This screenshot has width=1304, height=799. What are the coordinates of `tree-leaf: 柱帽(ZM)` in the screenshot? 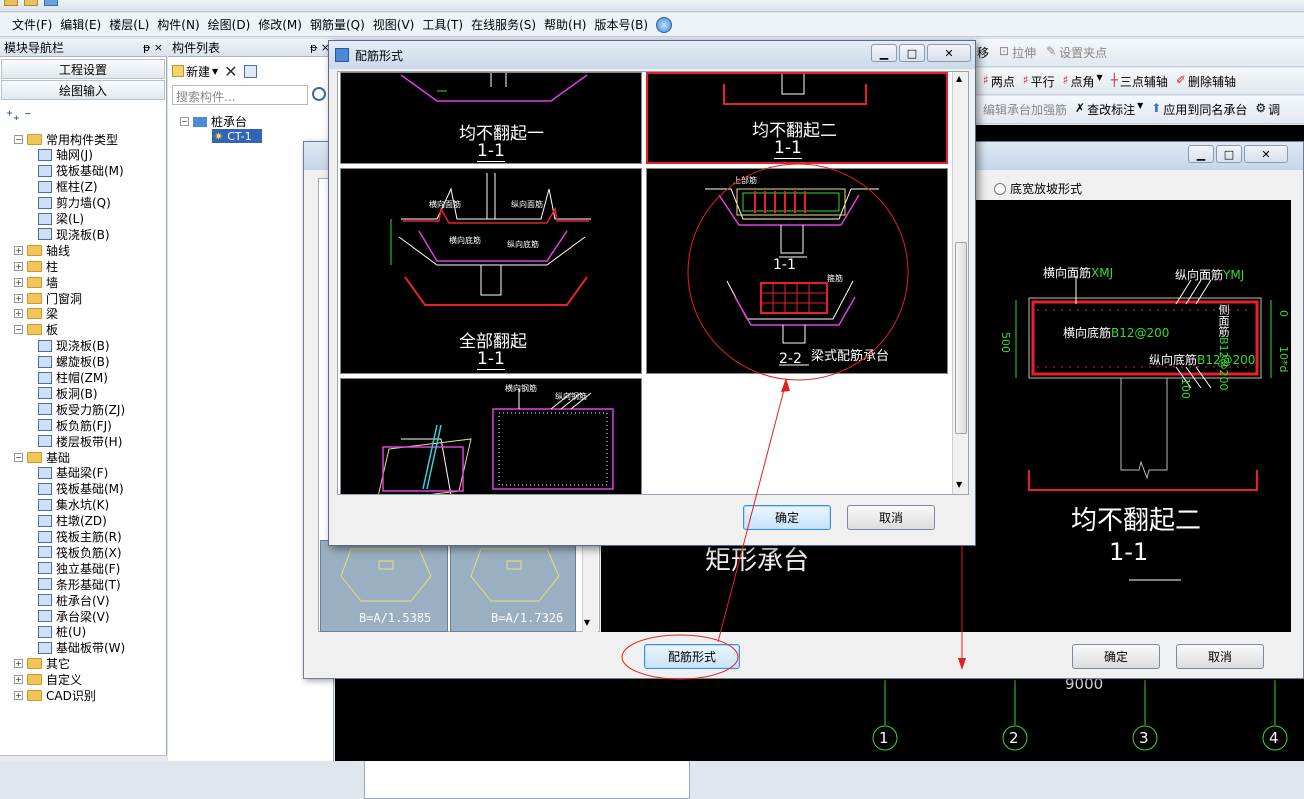 It's located at (73, 378).